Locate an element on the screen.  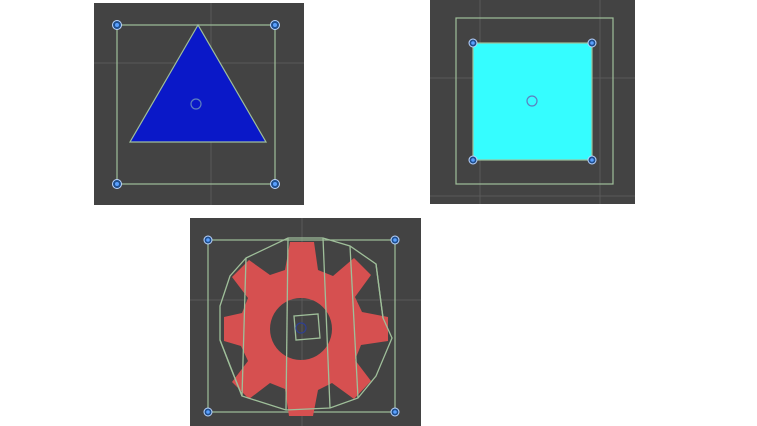
square-shape is located at coordinates (532, 101).